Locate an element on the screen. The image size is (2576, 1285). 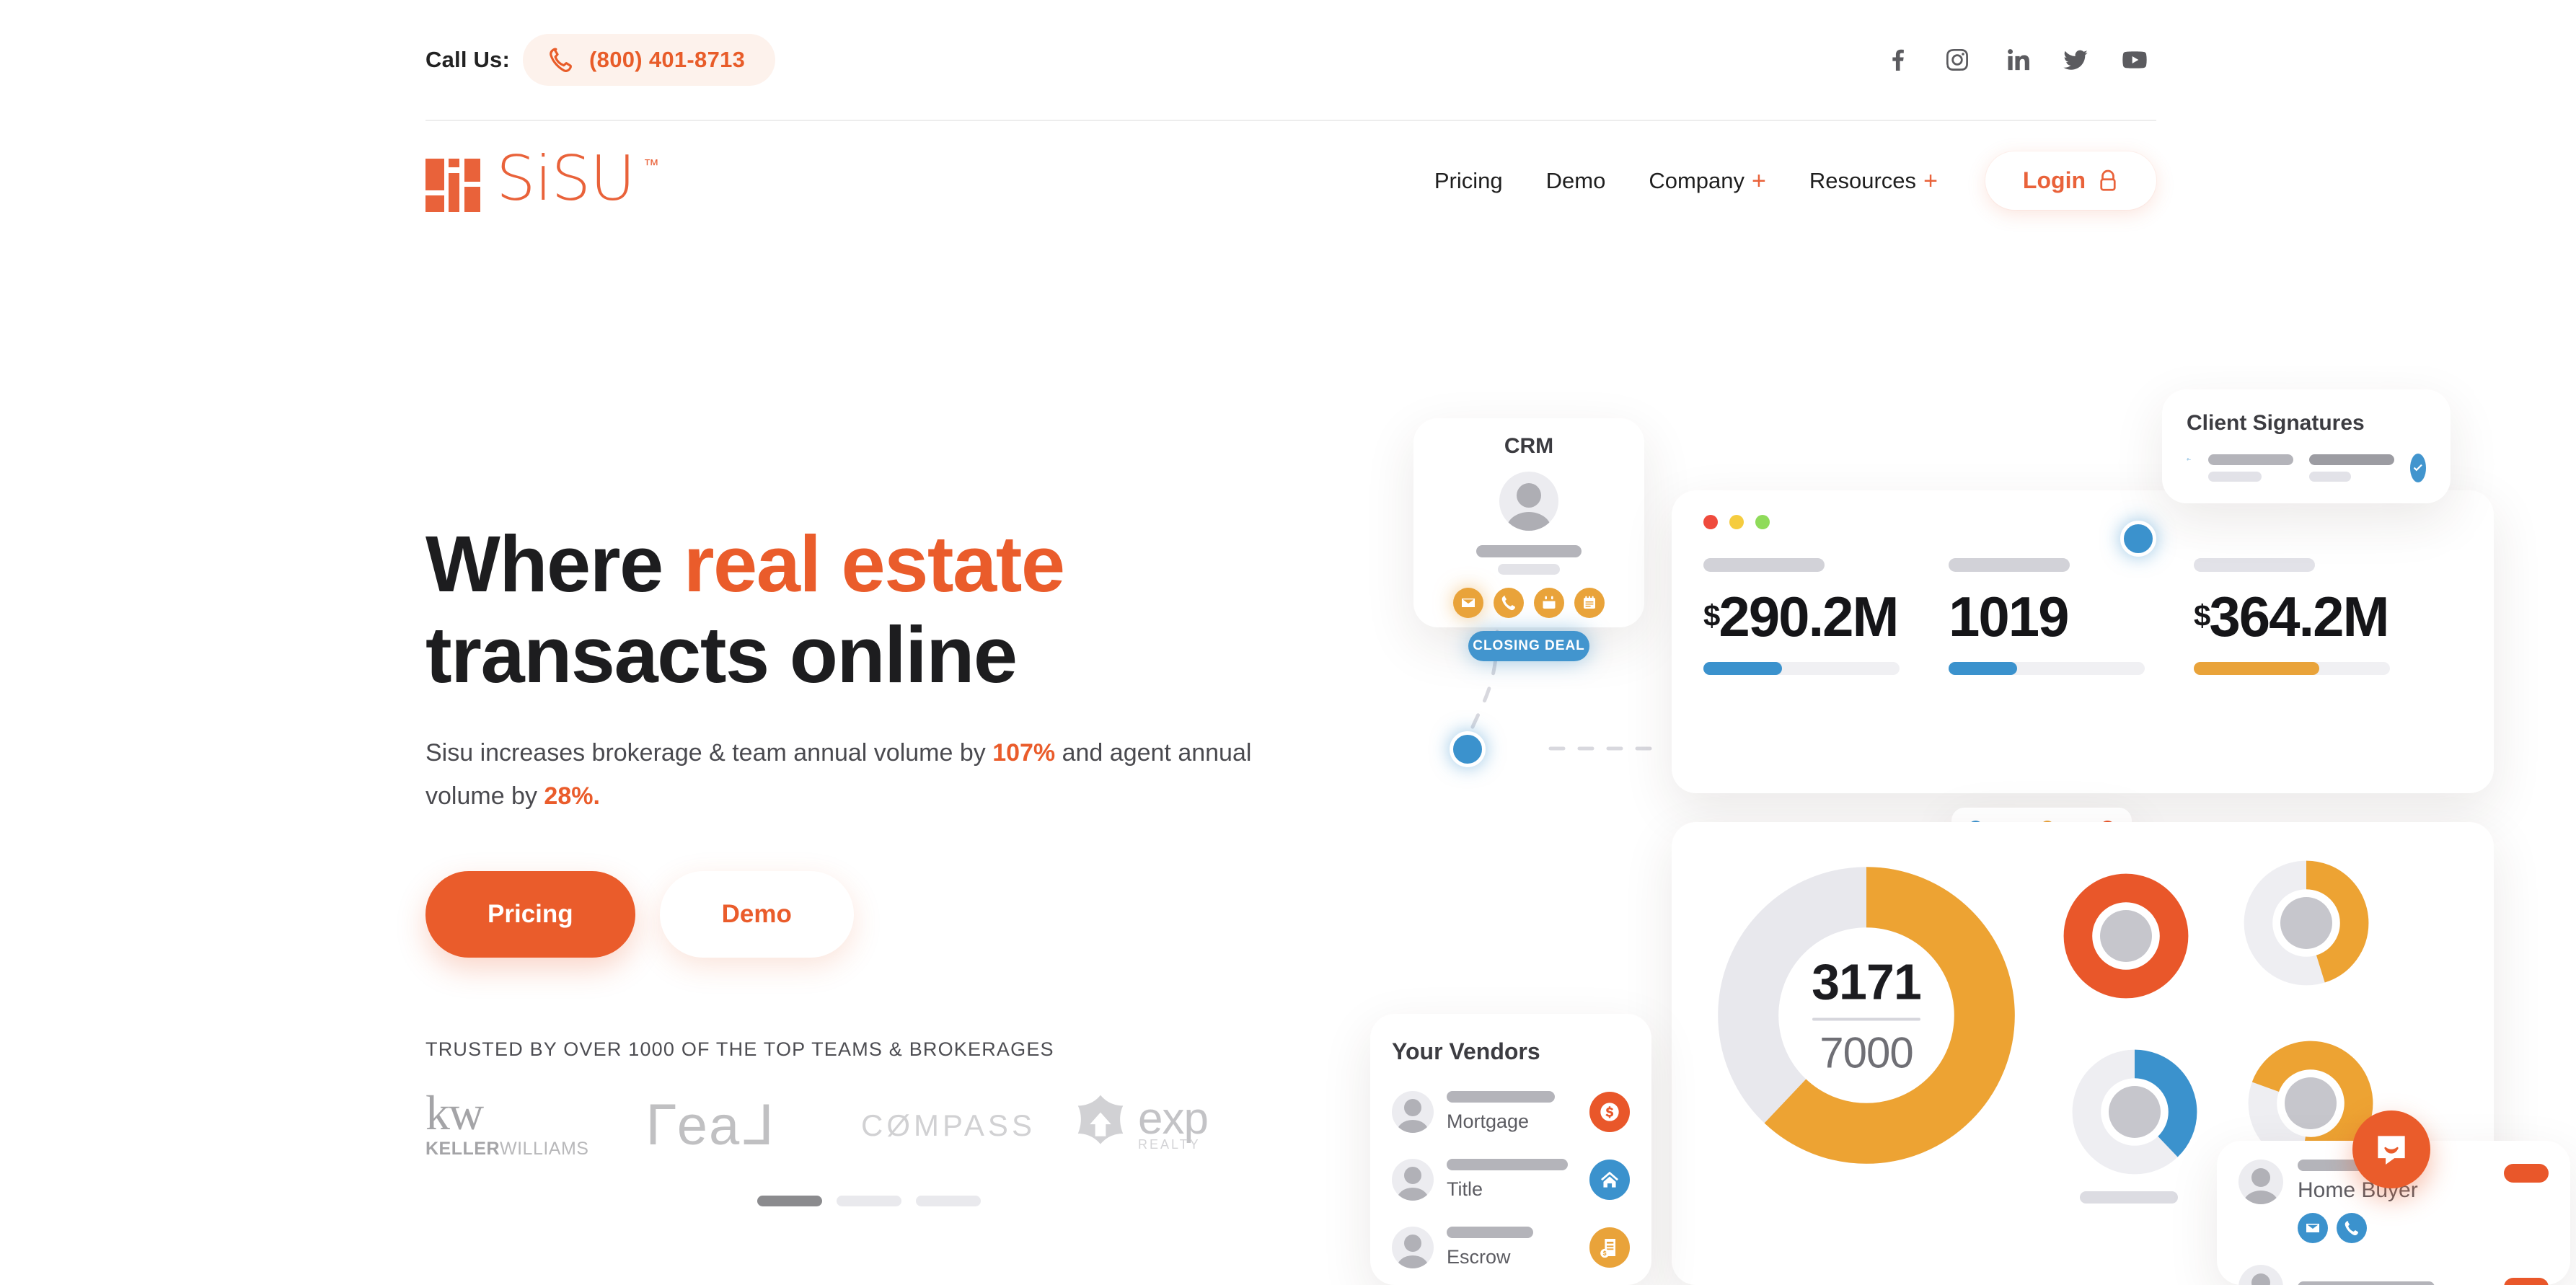
home-icon is located at coordinates (1609, 1180).